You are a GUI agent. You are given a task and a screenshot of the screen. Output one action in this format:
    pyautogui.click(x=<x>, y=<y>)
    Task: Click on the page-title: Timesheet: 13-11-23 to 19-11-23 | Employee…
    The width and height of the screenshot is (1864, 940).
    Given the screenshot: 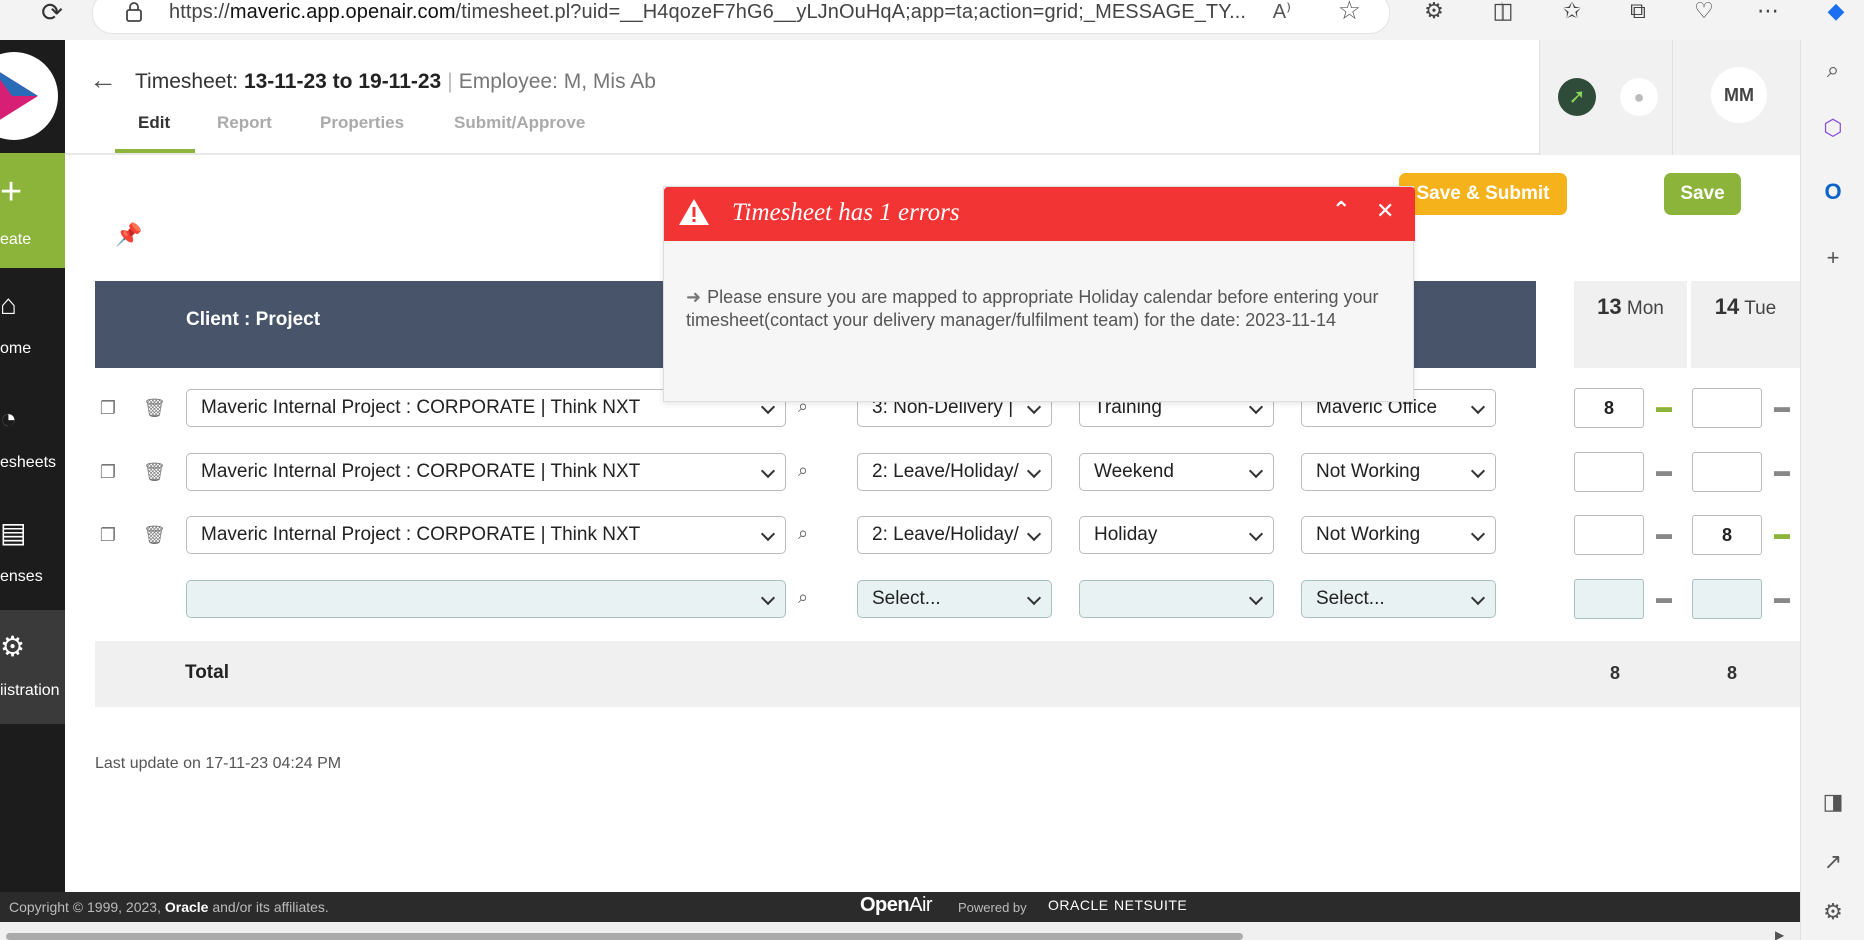 What is the action you would take?
    pyautogui.click(x=395, y=81)
    